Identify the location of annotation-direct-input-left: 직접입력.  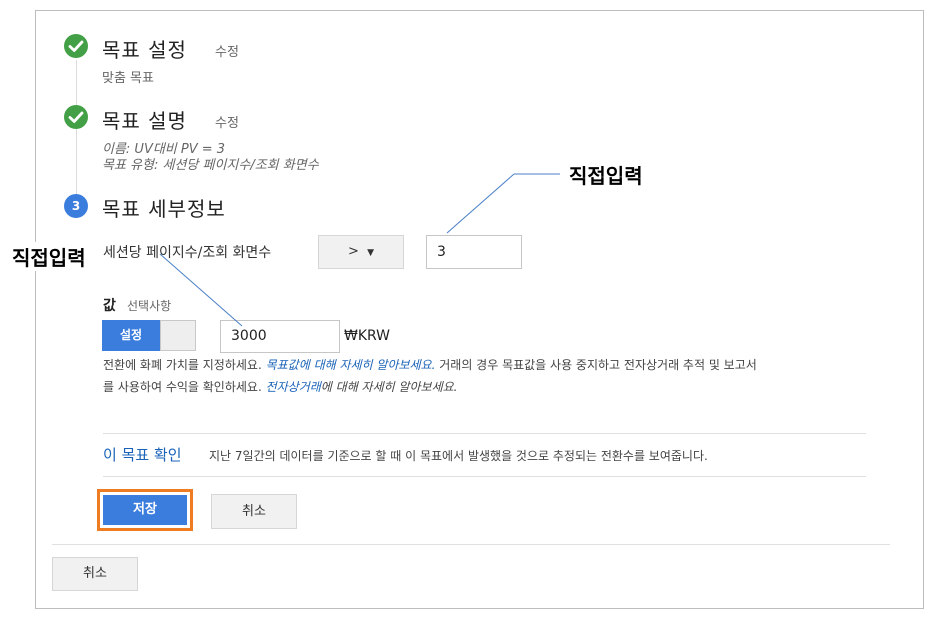
(50, 256).